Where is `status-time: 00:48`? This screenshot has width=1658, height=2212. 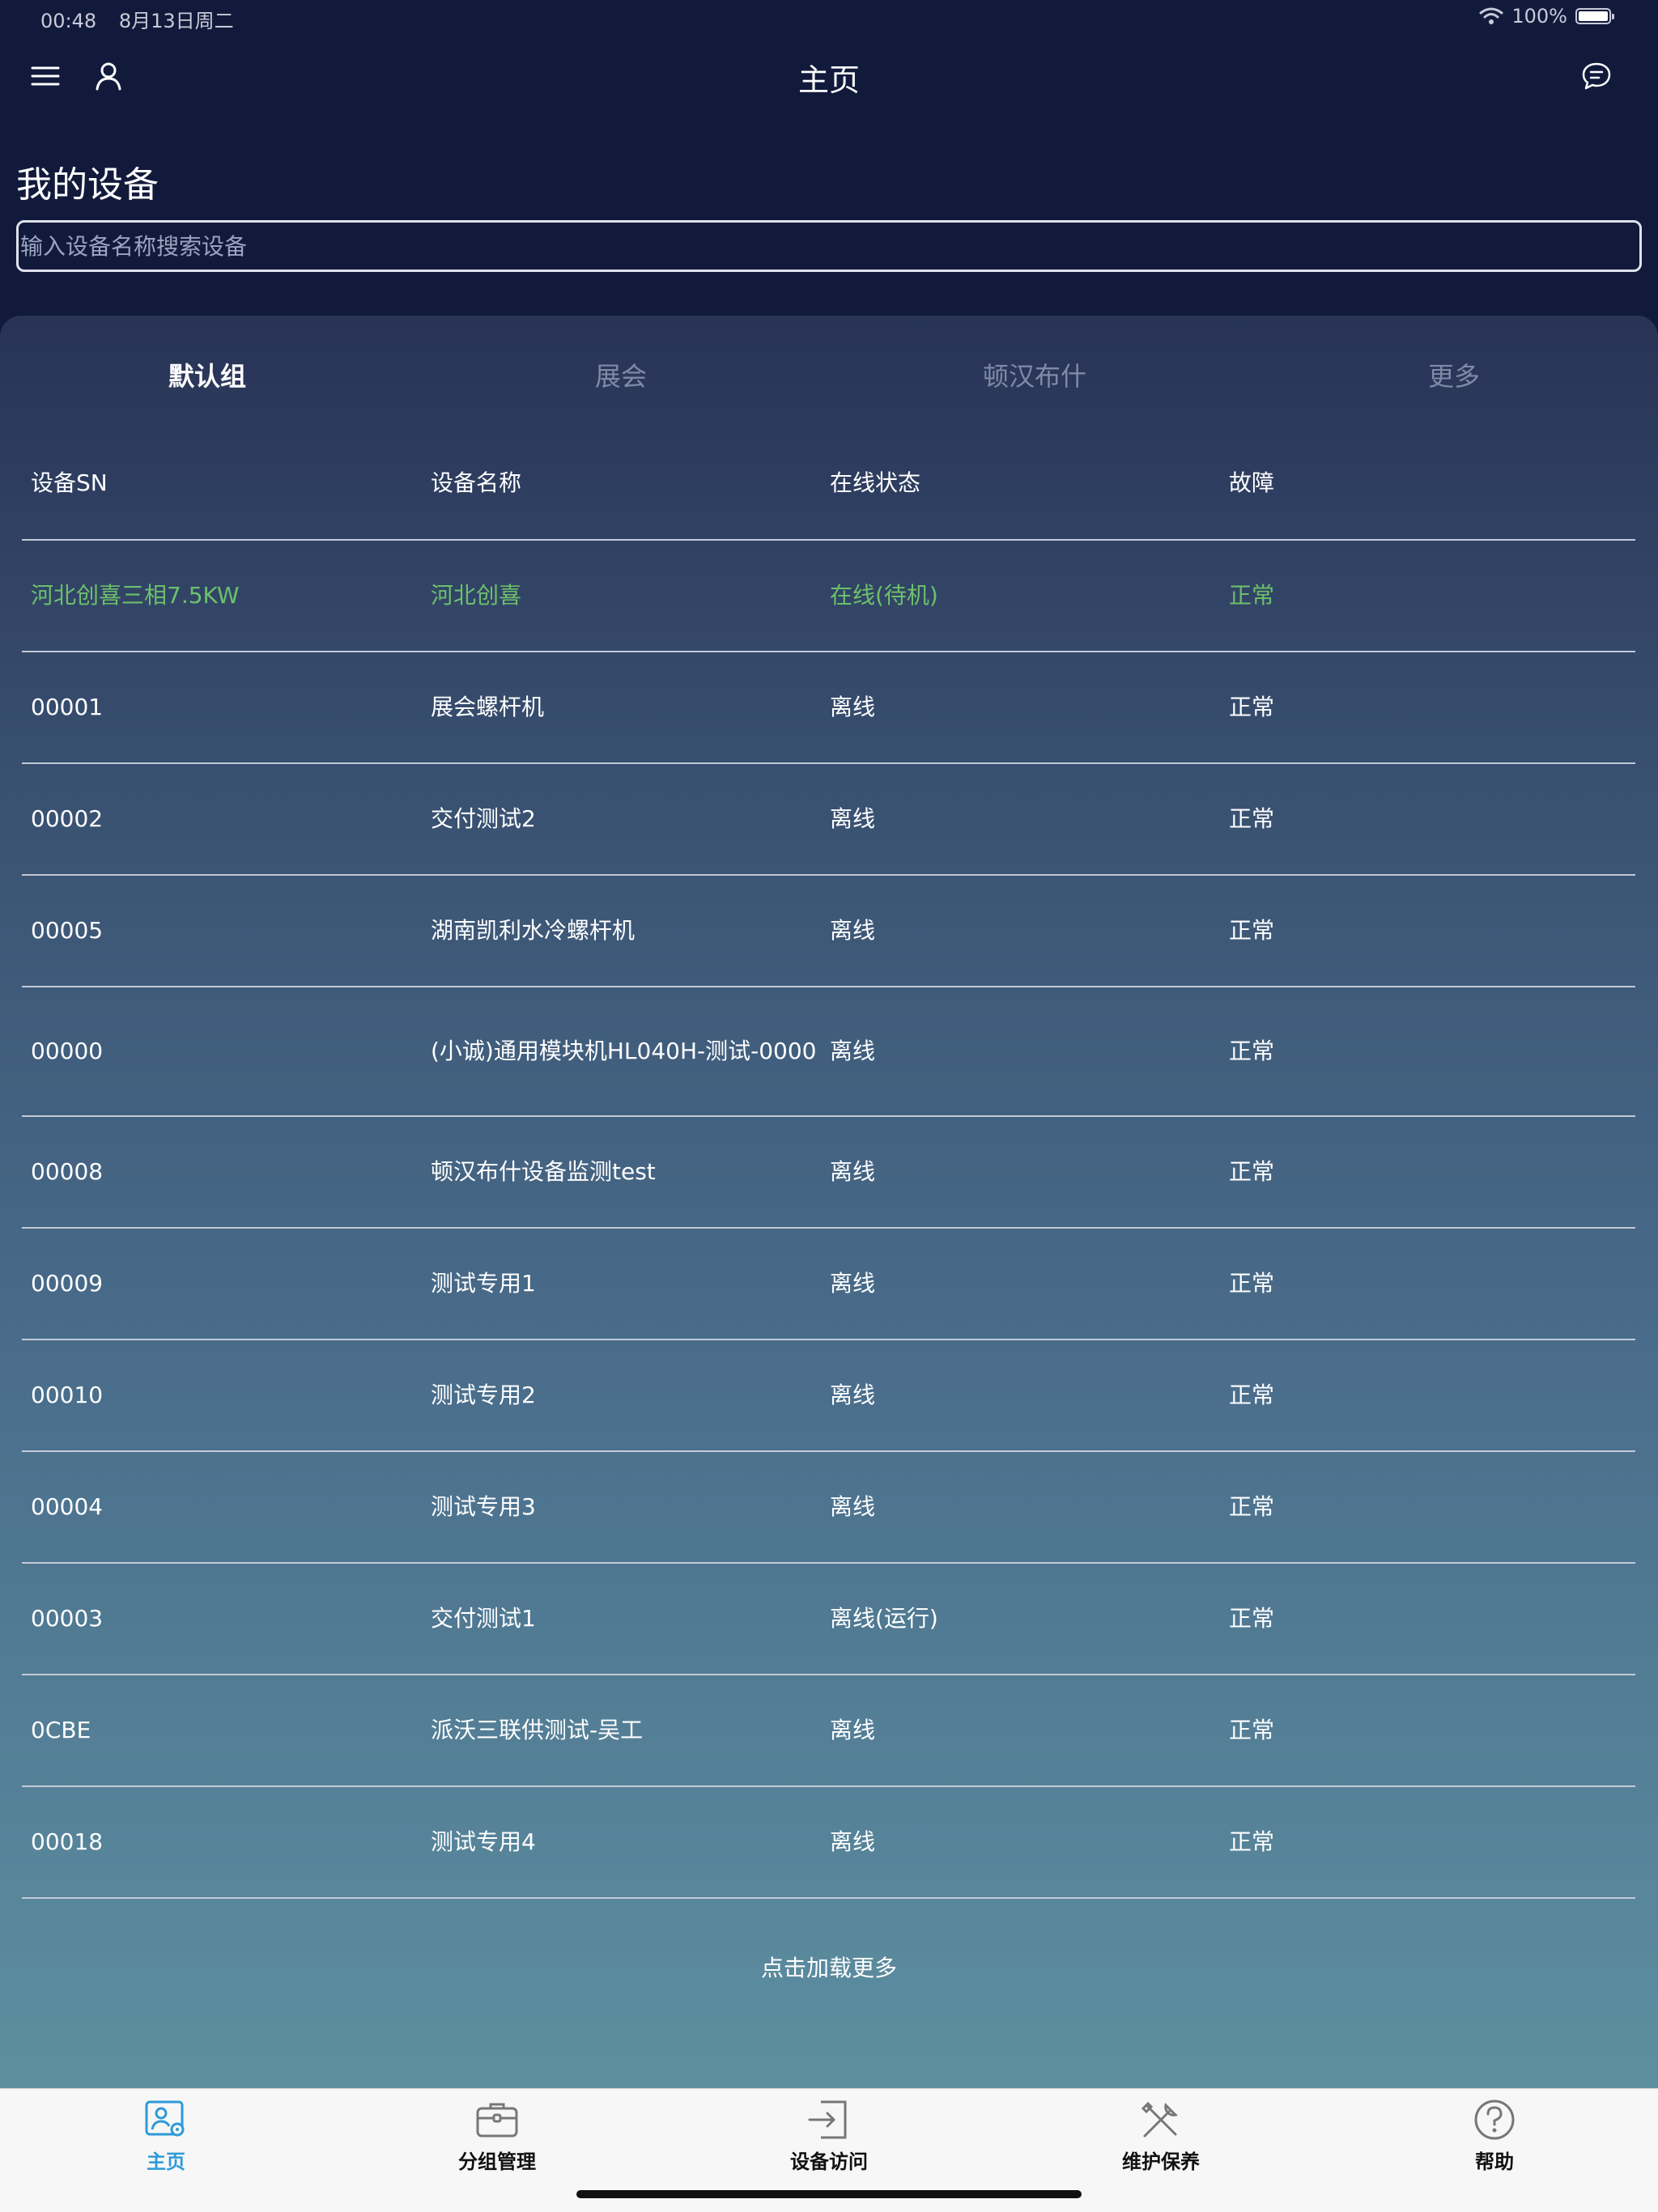 status-time: 00:48 is located at coordinates (68, 21).